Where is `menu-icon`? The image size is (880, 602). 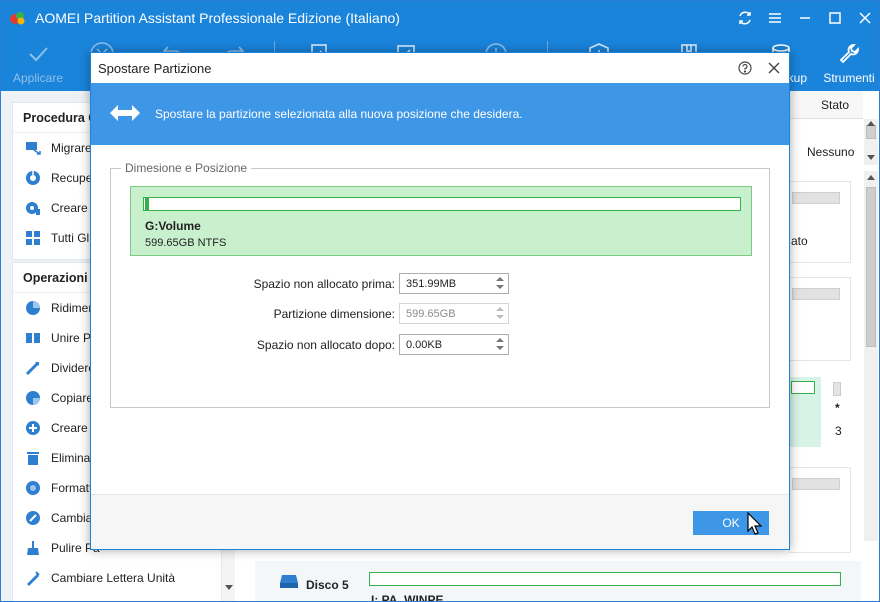 menu-icon is located at coordinates (775, 18).